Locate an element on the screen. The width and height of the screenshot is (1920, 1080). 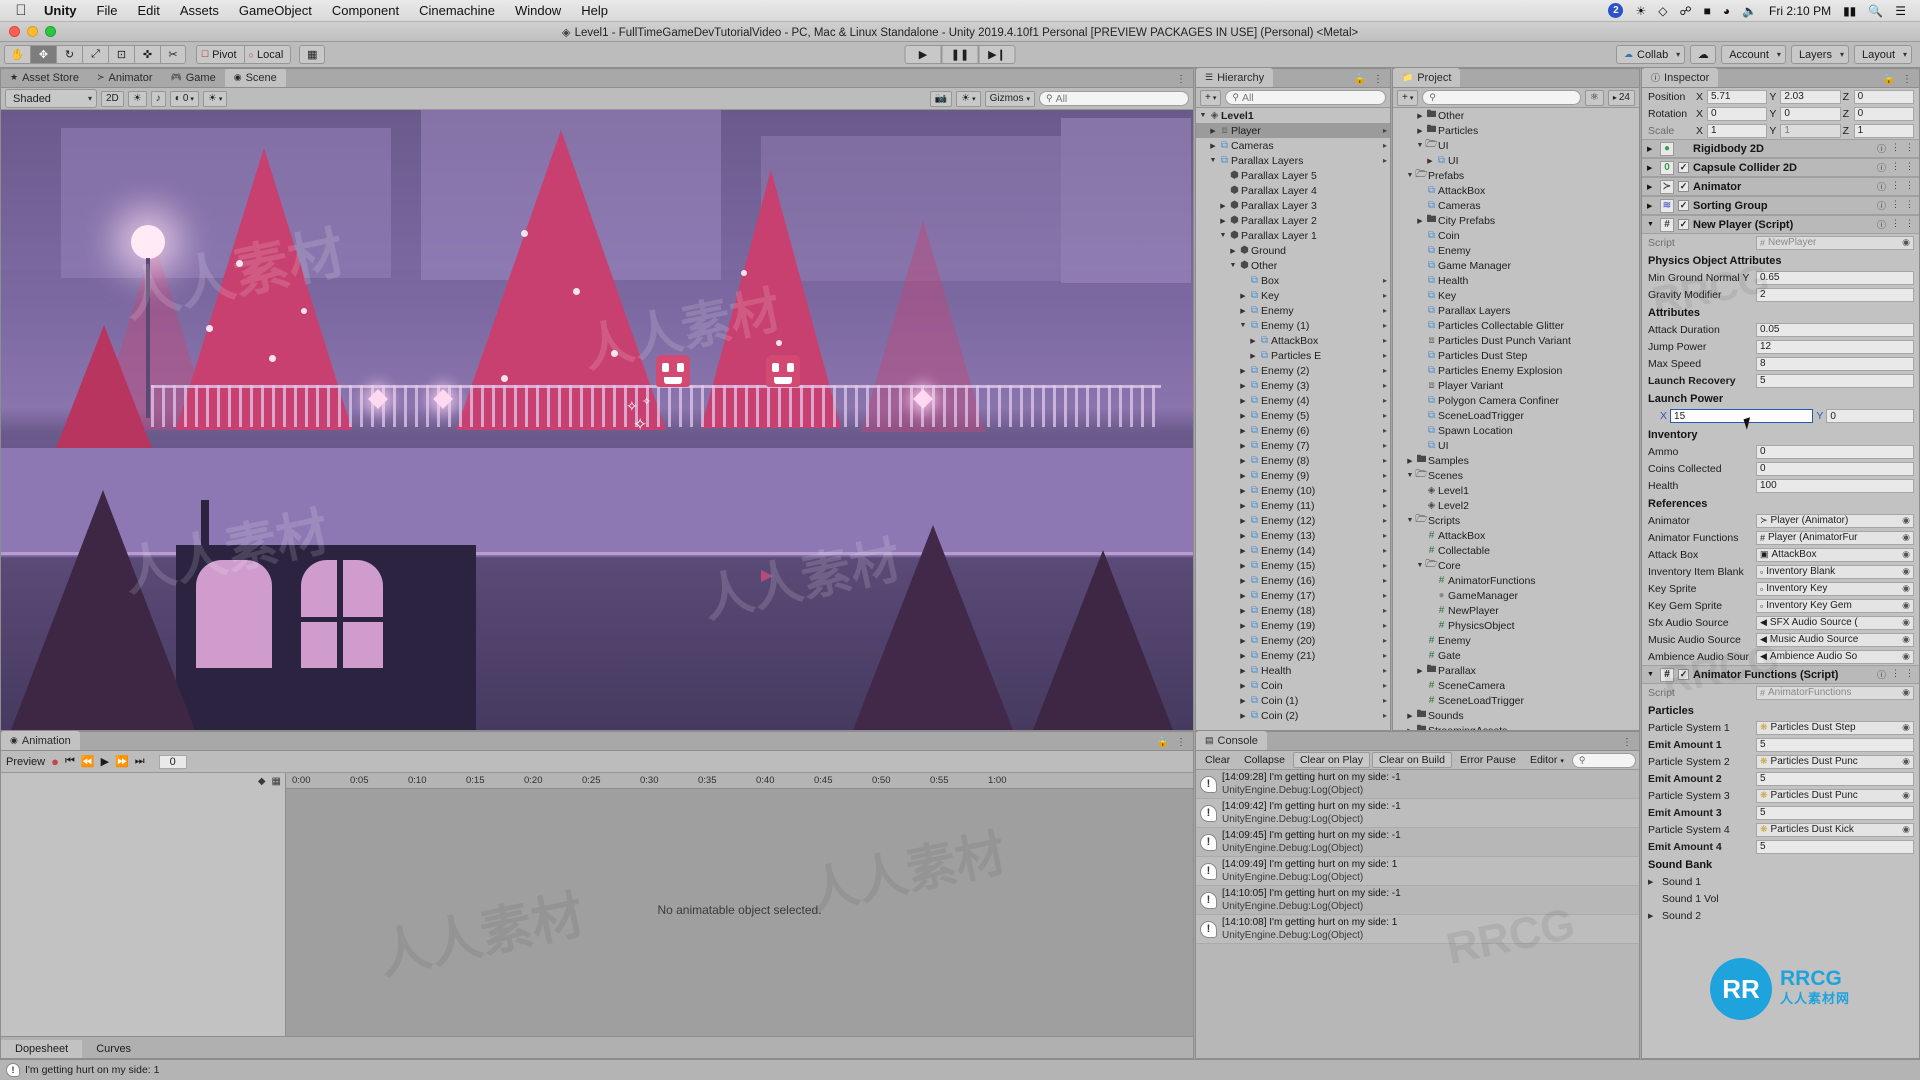
console-panel-menu: ⋮ is located at coordinates (1630, 743).